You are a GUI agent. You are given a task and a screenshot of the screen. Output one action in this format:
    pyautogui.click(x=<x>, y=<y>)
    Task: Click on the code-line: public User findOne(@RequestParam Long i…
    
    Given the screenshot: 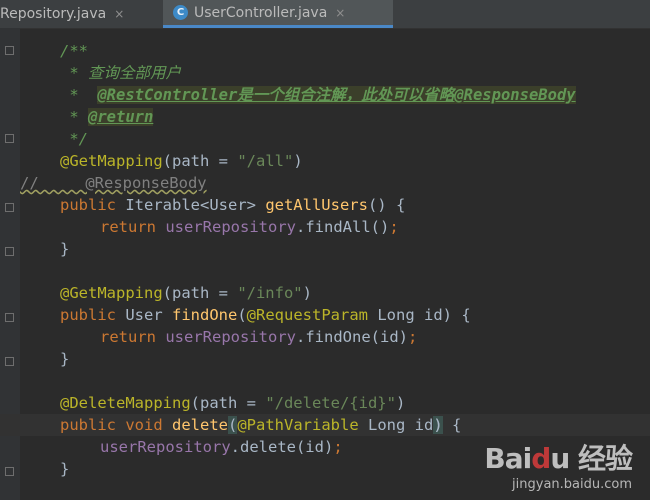 What is the action you would take?
    pyautogui.click(x=265, y=315)
    